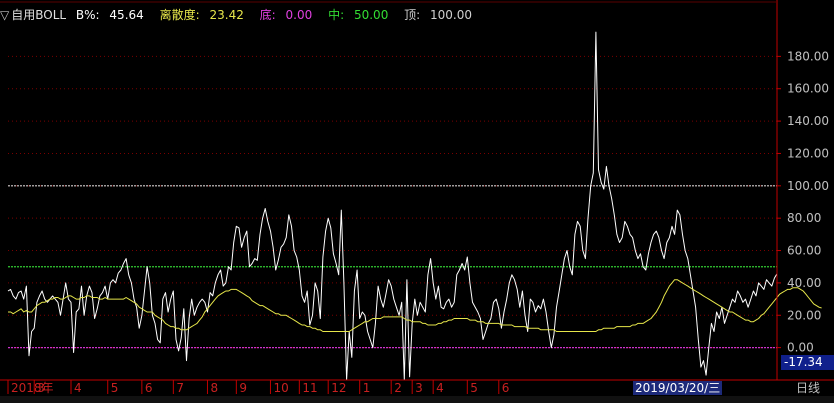  Describe the element at coordinates (438, 15) in the screenshot. I see `top-readout: 顶: 100.00` at that location.